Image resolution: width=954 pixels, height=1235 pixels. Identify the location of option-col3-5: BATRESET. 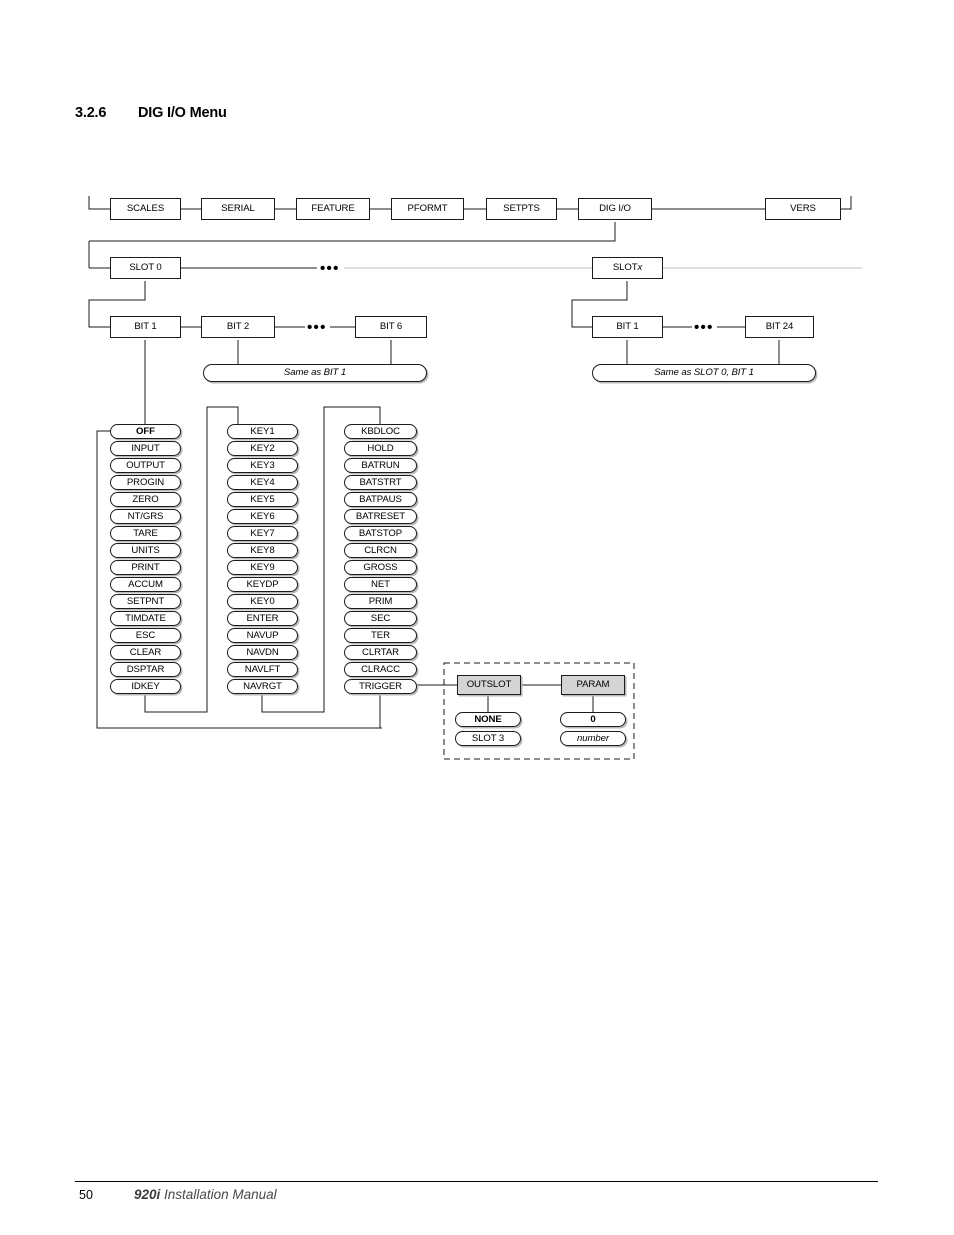
(380, 516).